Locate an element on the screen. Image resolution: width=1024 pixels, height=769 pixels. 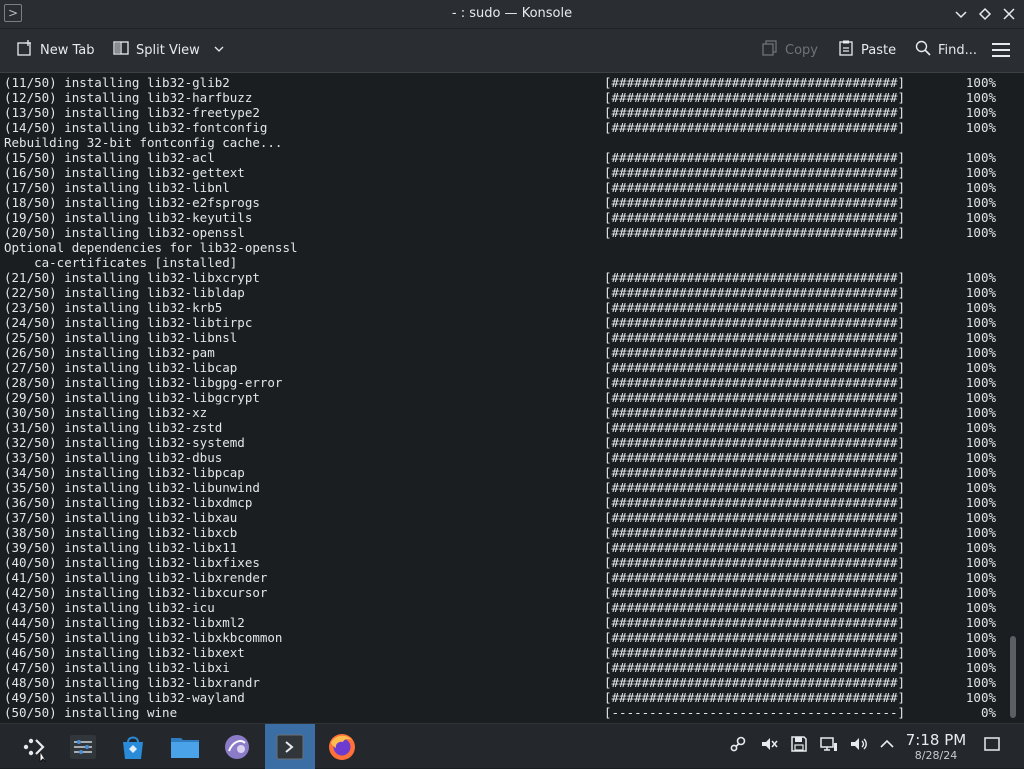
terminal-line-text: (40/50) installing lib32-libxfixes is located at coordinates (132, 562).